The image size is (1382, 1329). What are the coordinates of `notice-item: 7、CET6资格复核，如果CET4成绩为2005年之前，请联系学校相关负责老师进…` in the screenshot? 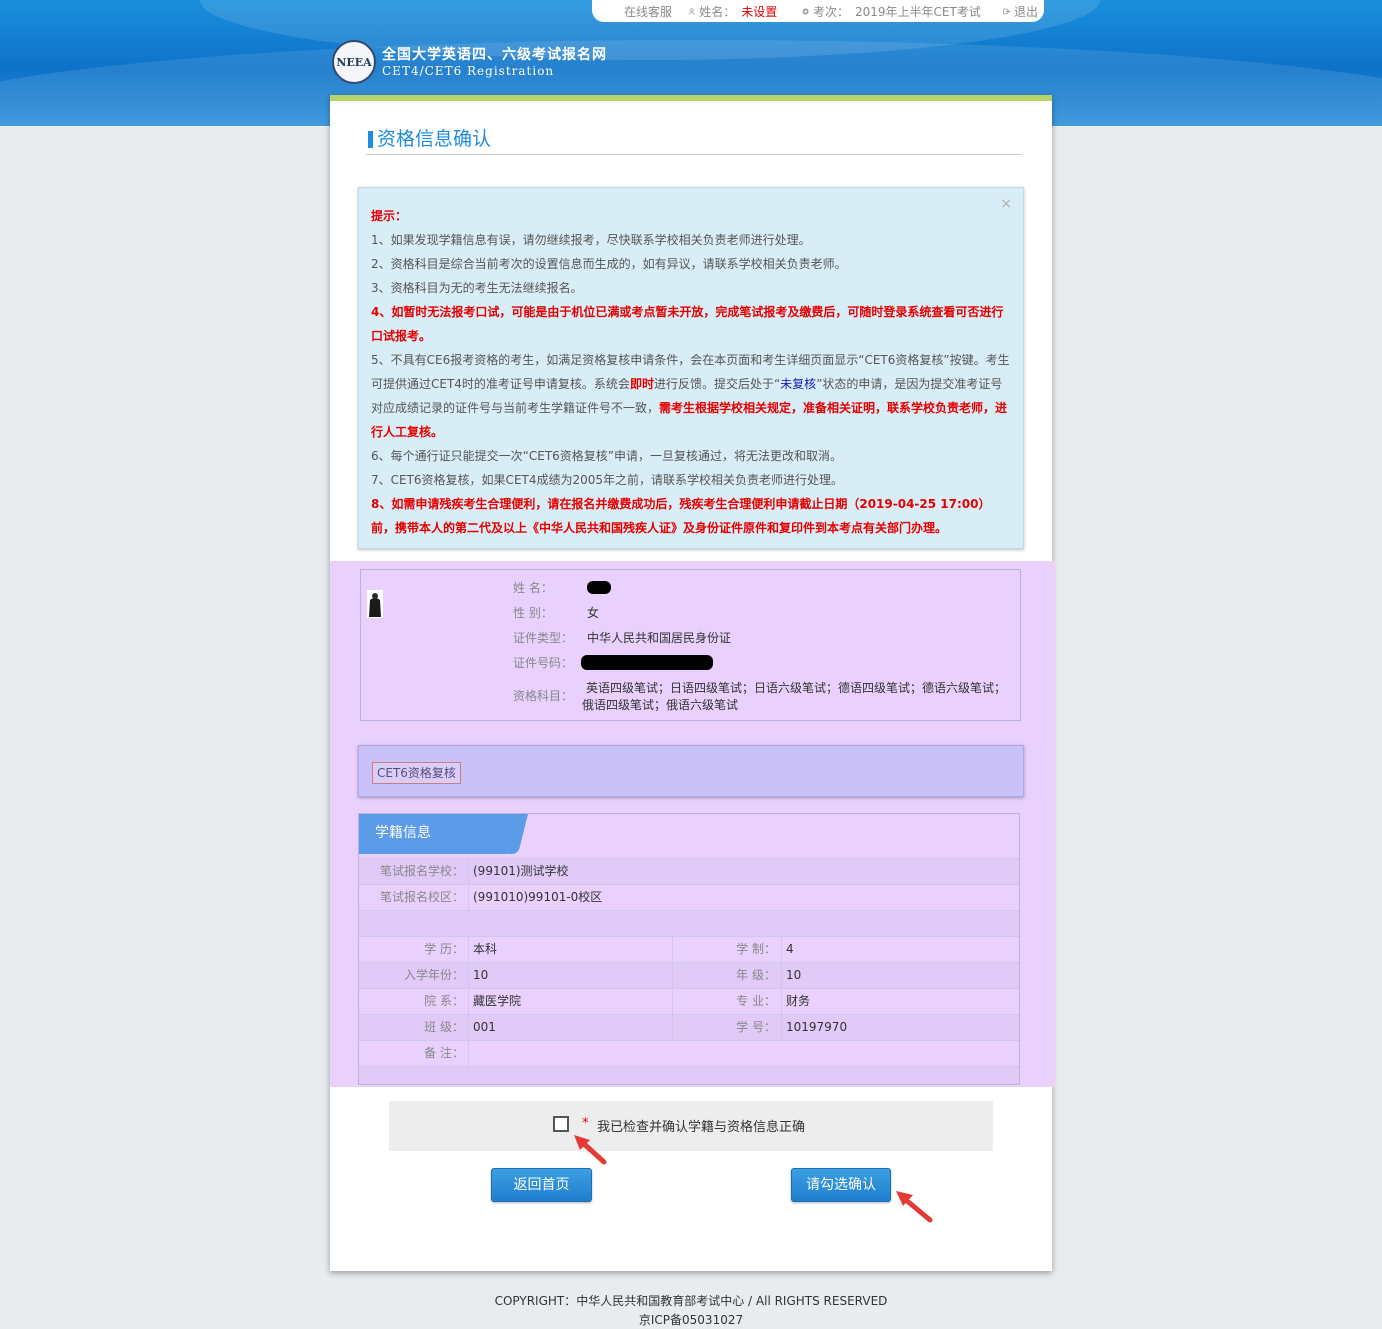 It's located at (607, 480).